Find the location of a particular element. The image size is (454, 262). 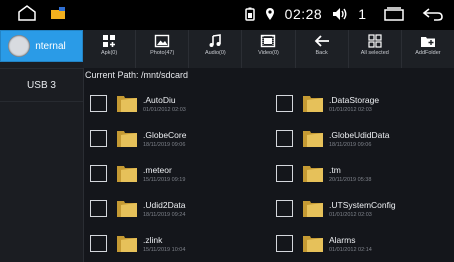

sidebar-item-label: nternal is located at coordinates (50, 46).